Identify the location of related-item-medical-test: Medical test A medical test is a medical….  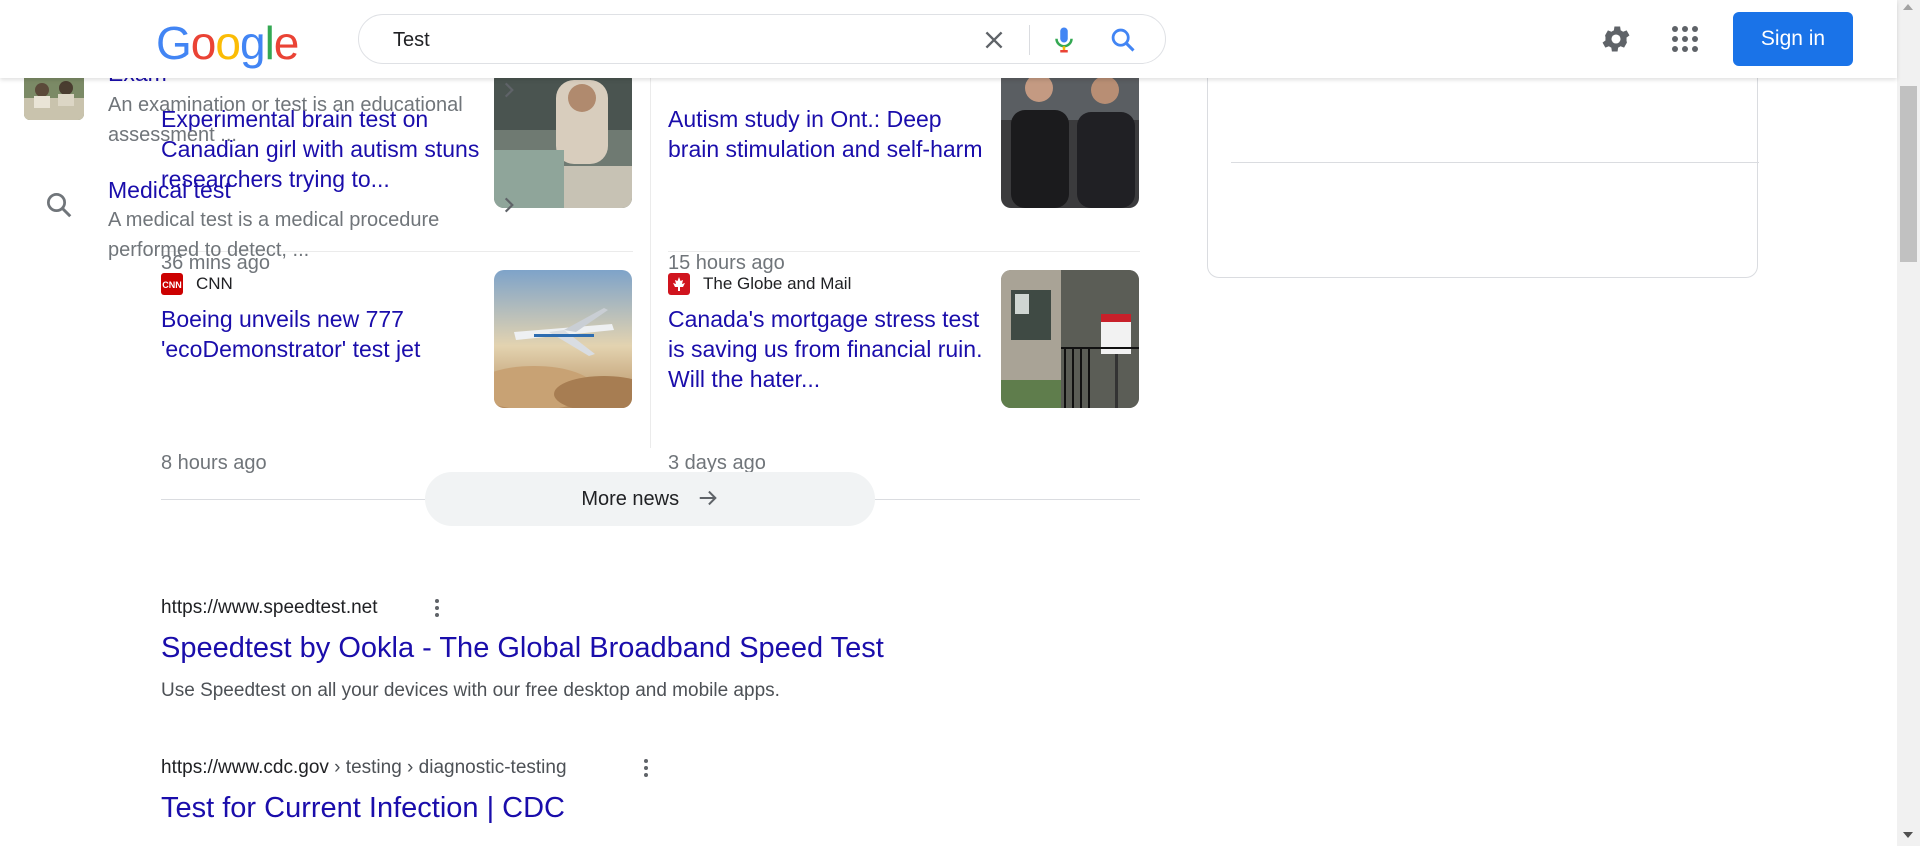
(288, 218).